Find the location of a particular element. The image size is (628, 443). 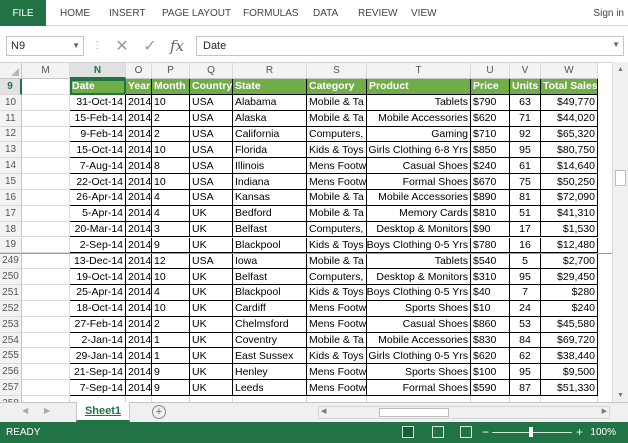

table-cell: 31-Oct-14 is located at coordinates (98, 102).